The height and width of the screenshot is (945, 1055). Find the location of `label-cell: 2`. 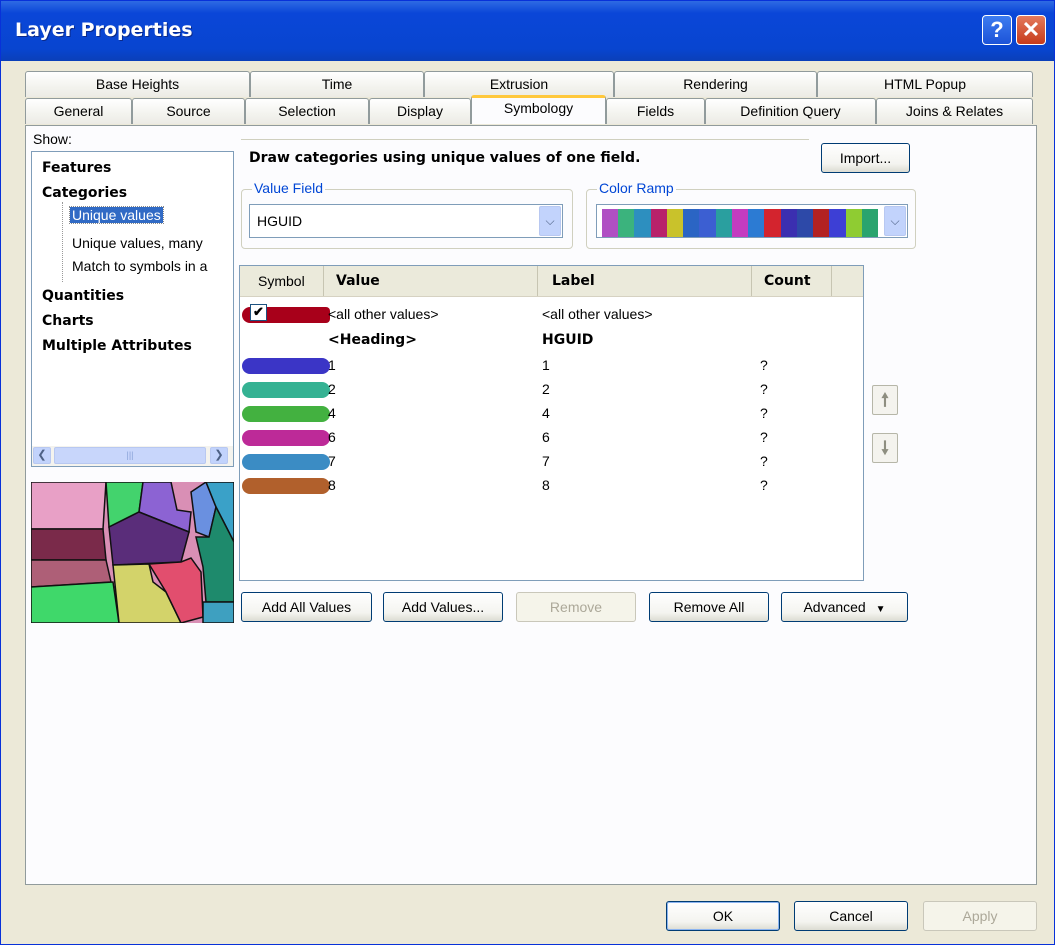

label-cell: 2 is located at coordinates (546, 389).